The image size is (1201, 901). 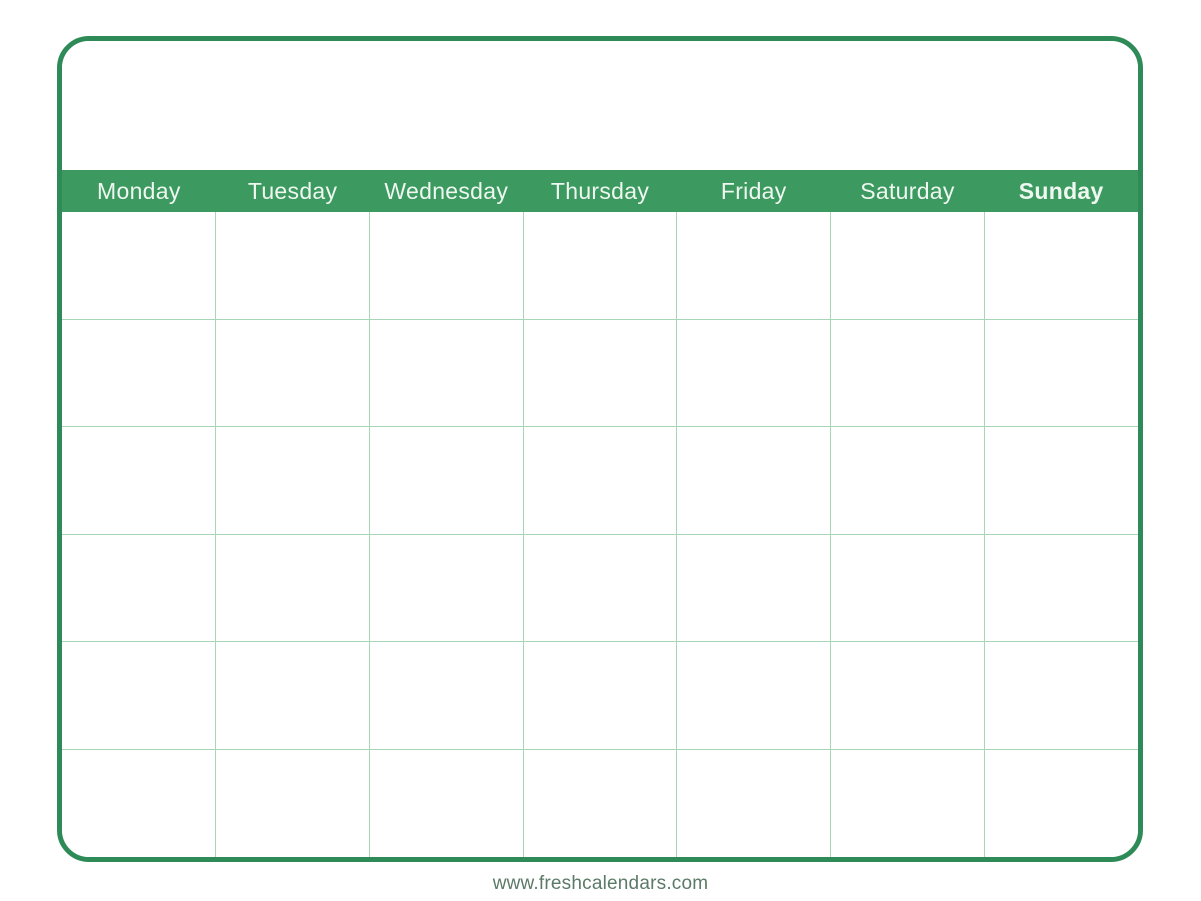 What do you see at coordinates (292, 191) in the screenshot?
I see `weekday-header-tuesday: Tuesday` at bounding box center [292, 191].